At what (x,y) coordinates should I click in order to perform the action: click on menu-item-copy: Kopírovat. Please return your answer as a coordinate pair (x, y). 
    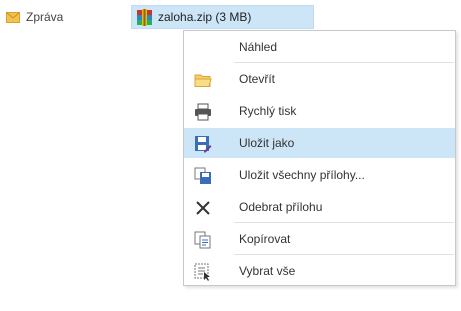
    Looking at the image, I should click on (319, 239).